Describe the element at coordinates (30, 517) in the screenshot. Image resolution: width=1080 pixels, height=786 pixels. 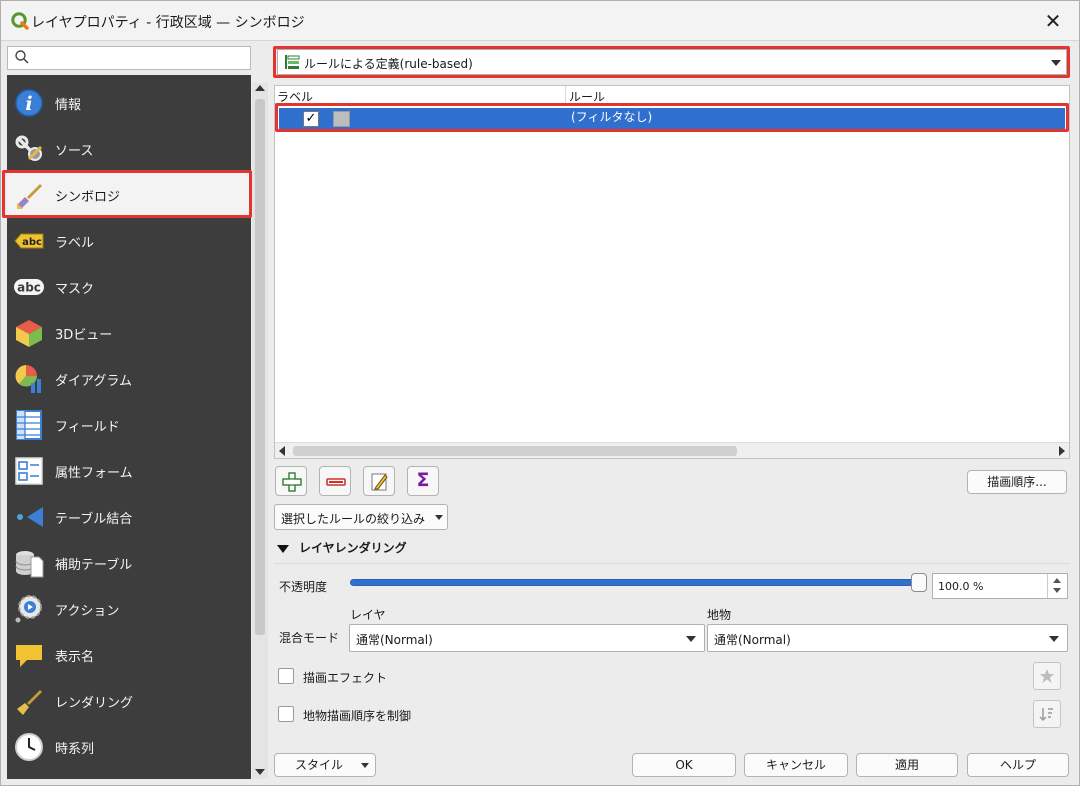
I see `joins-icon` at that location.